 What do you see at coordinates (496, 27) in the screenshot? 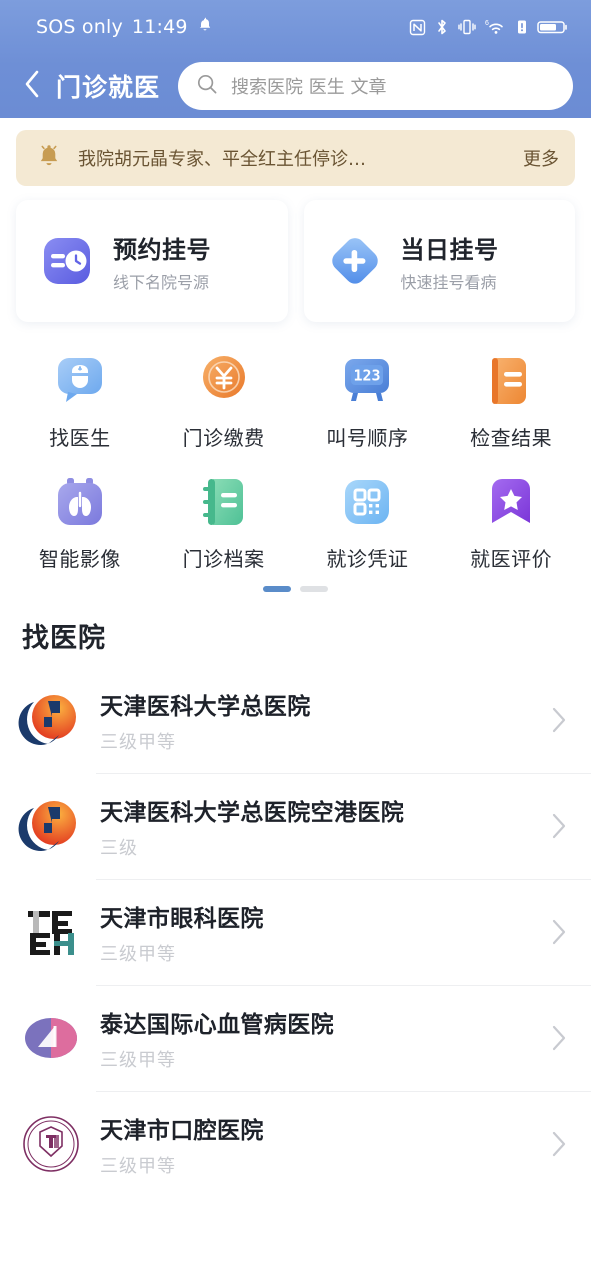
I see `wifi-6-icon: 6` at bounding box center [496, 27].